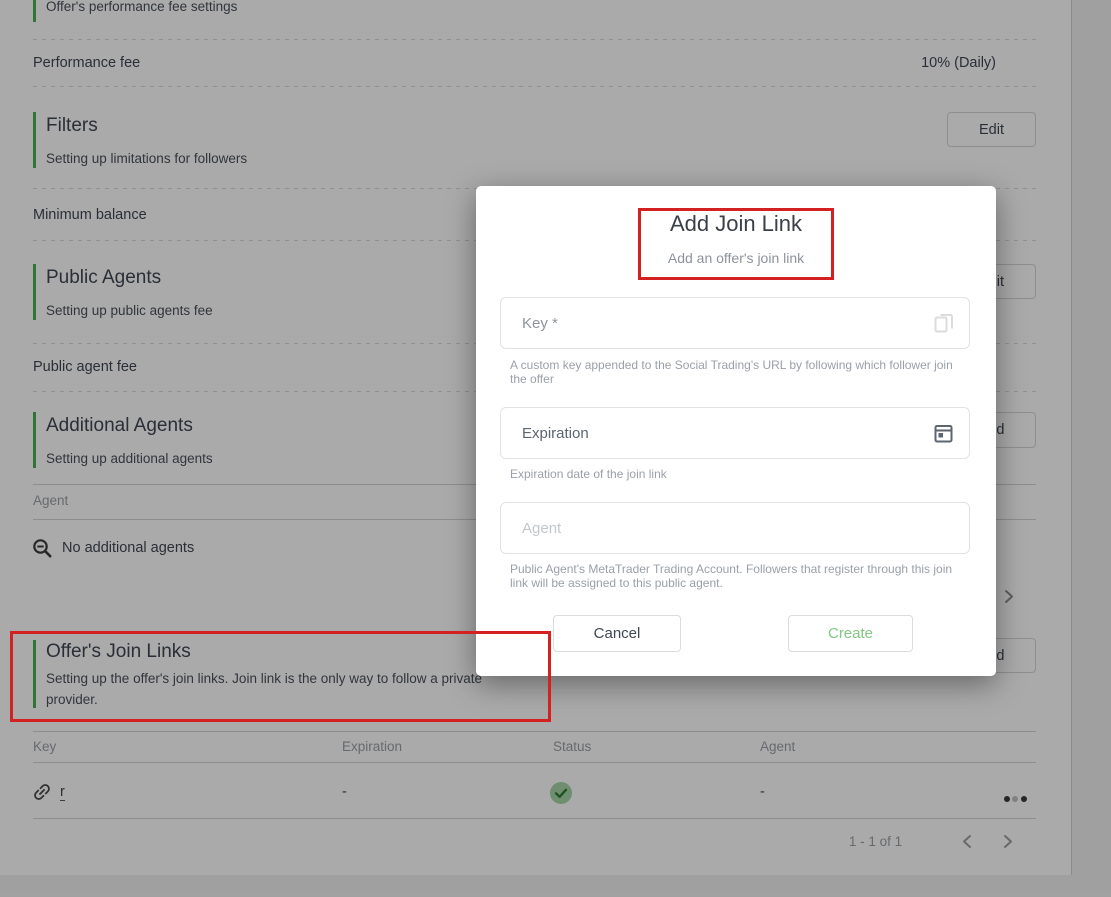 This screenshot has width=1111, height=897. What do you see at coordinates (540, 323) in the screenshot?
I see `key-input-label: Key *` at bounding box center [540, 323].